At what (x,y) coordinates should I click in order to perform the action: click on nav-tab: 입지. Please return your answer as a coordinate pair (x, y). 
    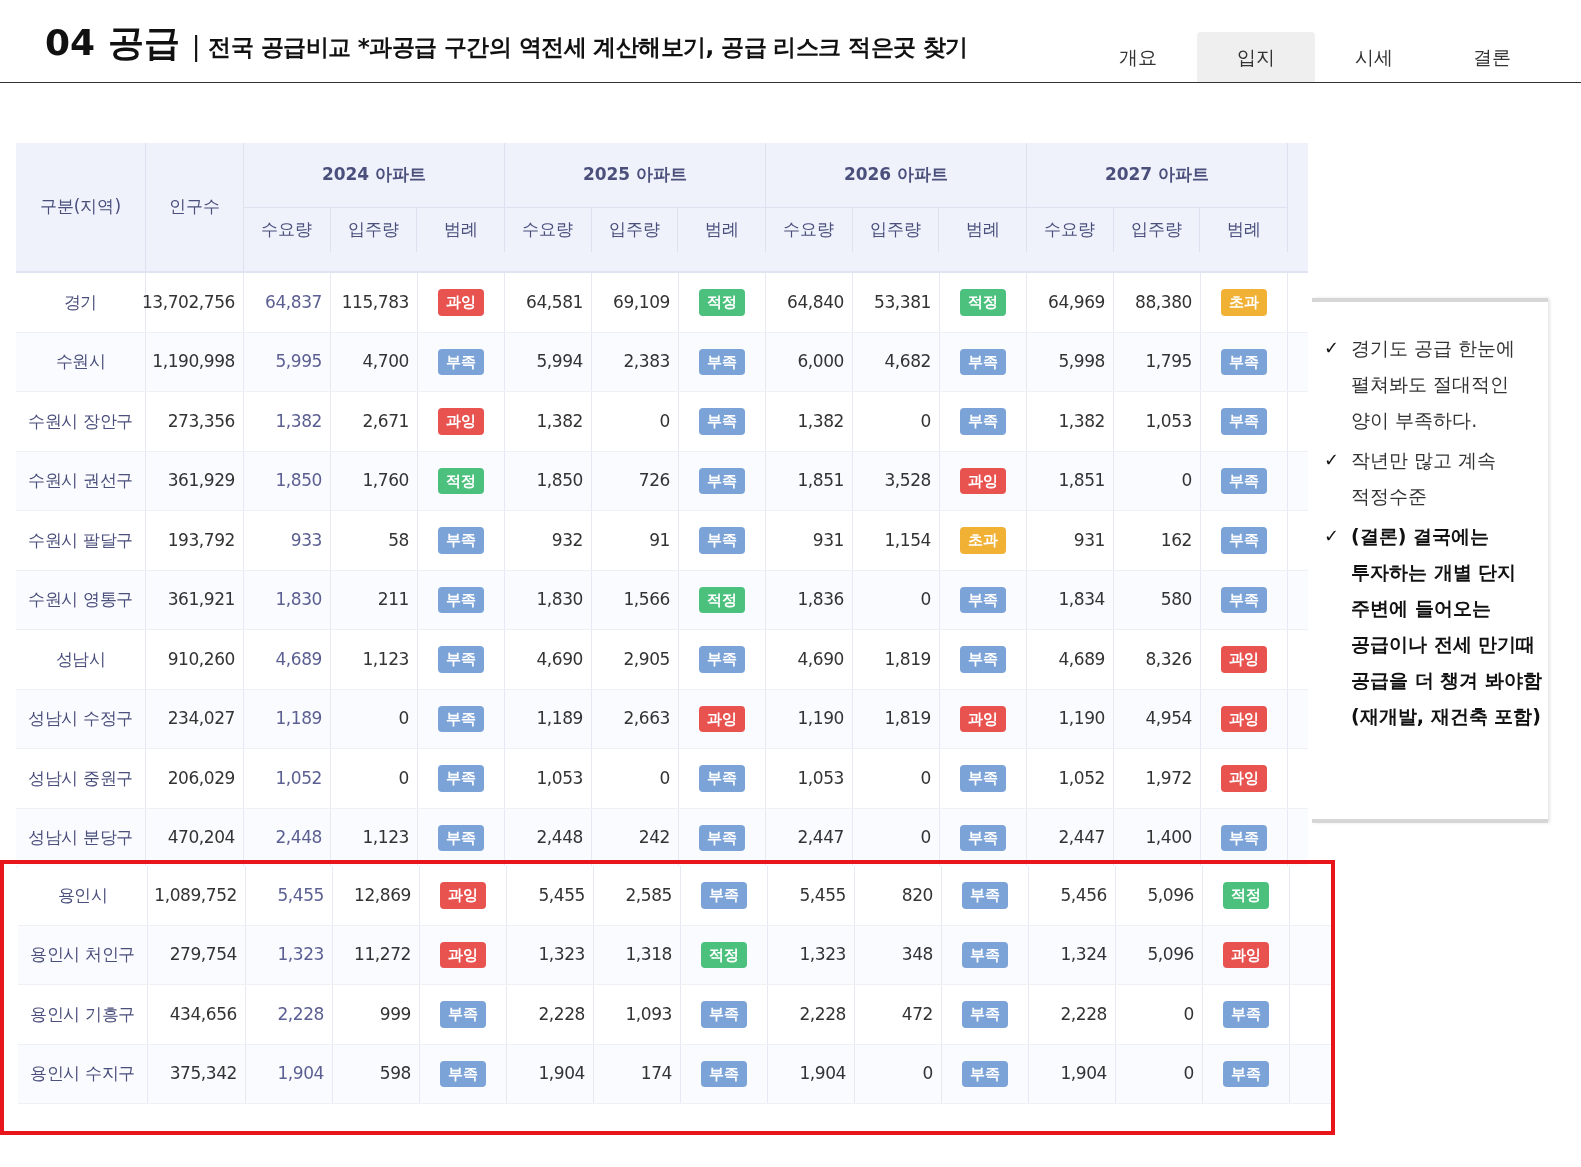
    Looking at the image, I should click on (1256, 57).